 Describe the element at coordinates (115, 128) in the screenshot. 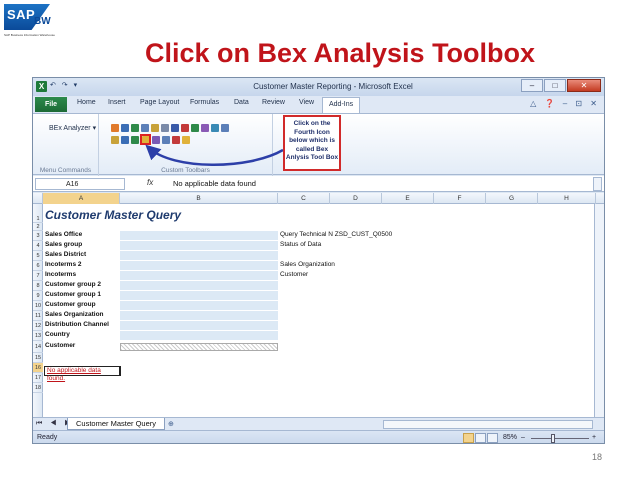

I see `open-query-icon` at that location.